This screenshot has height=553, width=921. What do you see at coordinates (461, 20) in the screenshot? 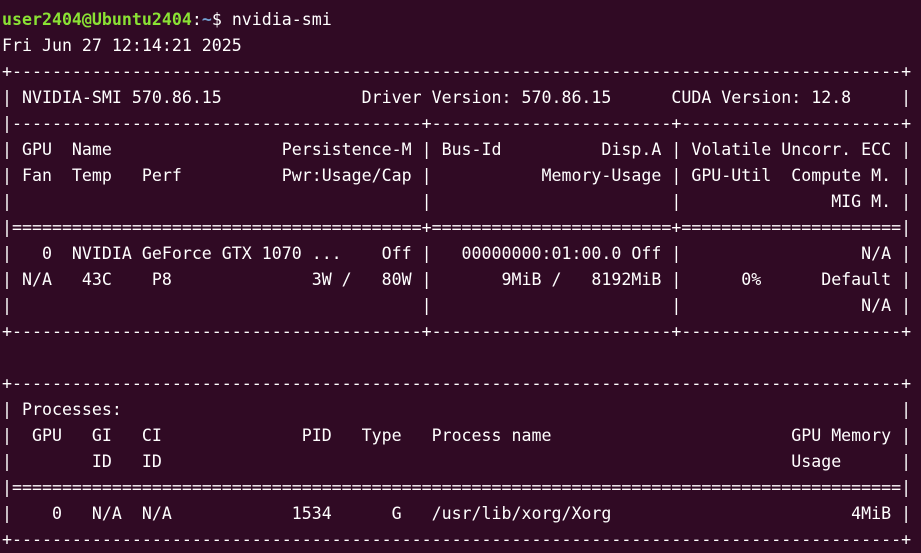
I see `prompt-line: user2404@Ubuntu2404:~$ nvidia-smi` at bounding box center [461, 20].